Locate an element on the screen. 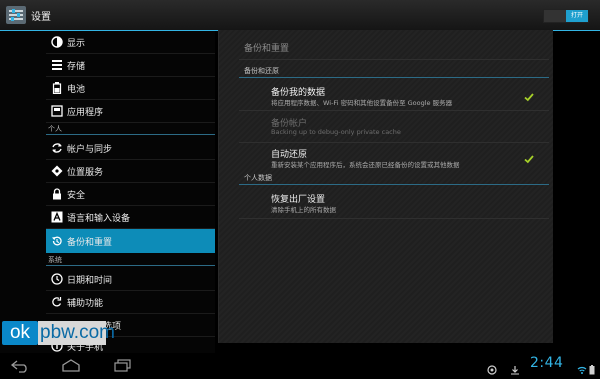 The image size is (600, 379). sidebar-item-date-time: 日期和时间 is located at coordinates (130, 279).